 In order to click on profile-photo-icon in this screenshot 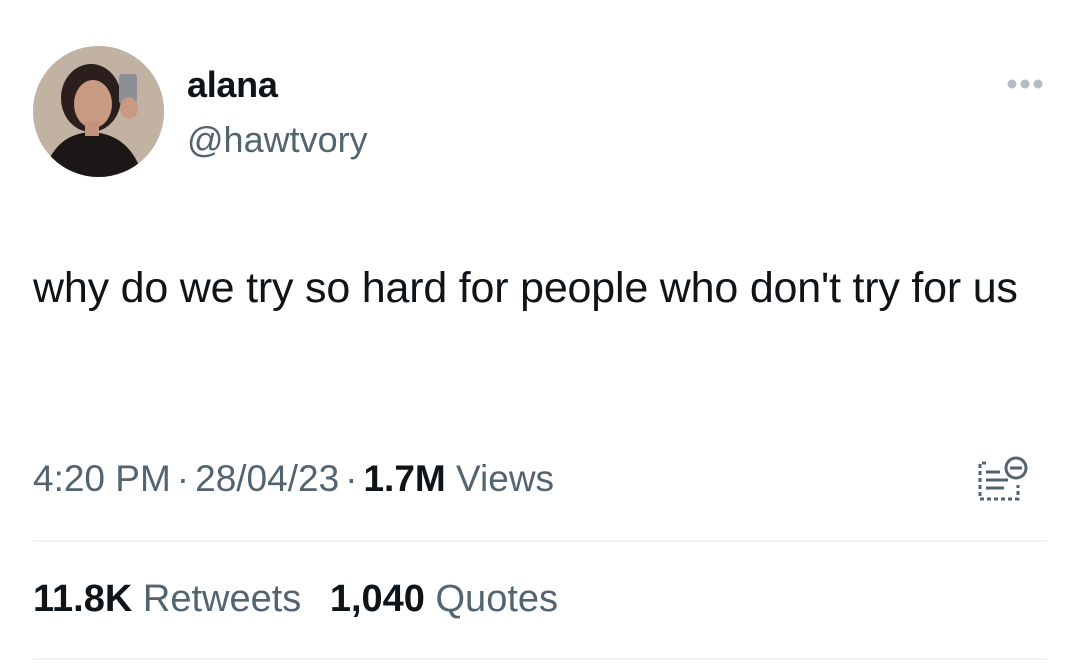, I will do `click(98, 111)`.